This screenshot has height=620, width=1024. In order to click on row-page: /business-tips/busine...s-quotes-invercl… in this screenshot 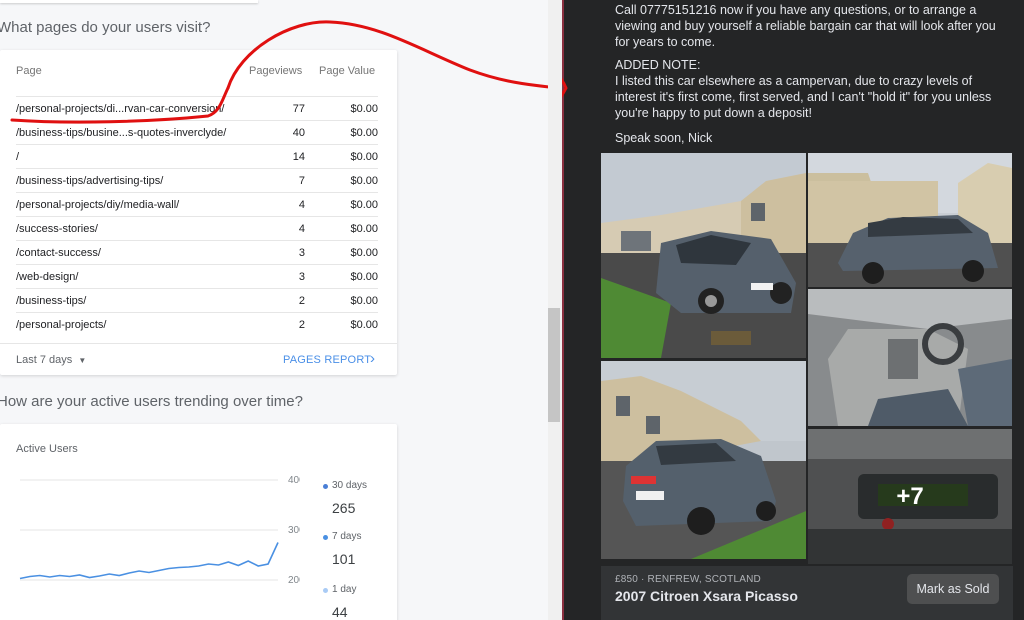, I will do `click(121, 133)`.